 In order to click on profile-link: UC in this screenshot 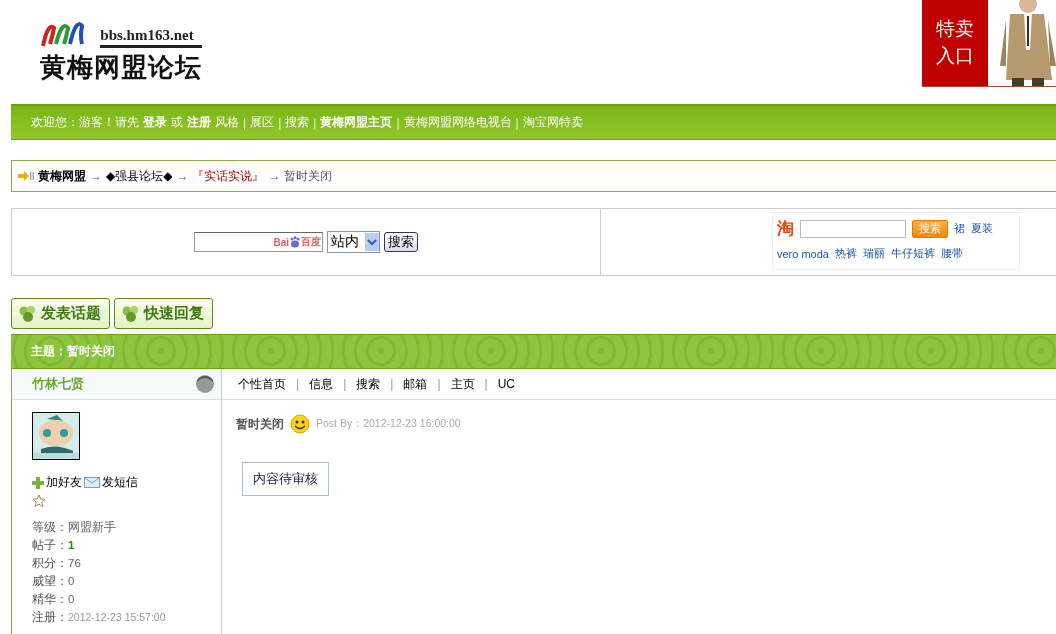, I will do `click(506, 384)`.